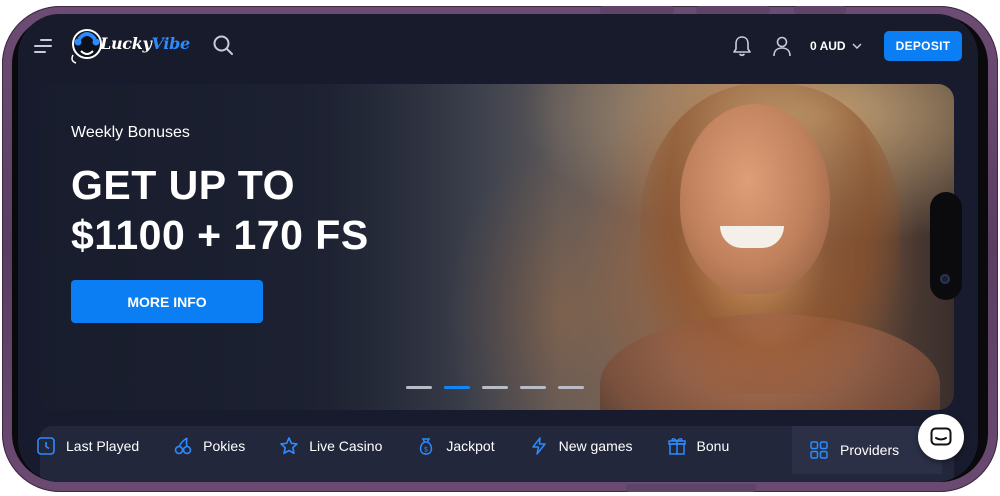 Image resolution: width=1000 pixels, height=496 pixels. I want to click on chat-icon, so click(941, 436).